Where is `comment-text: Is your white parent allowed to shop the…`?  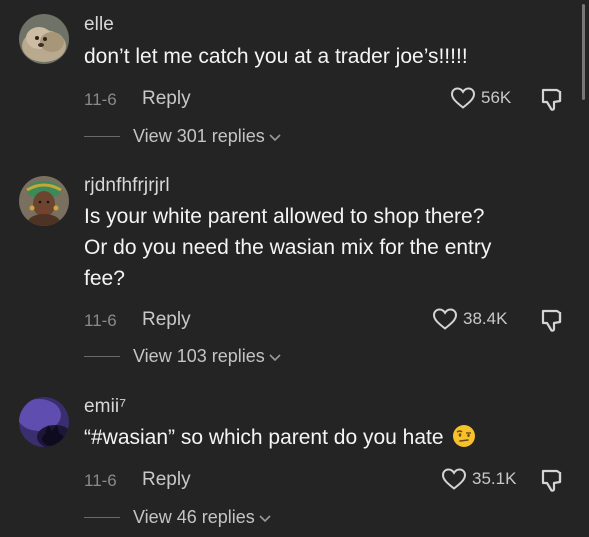
comment-text: Is your white parent allowed to shop the… is located at coordinates (319, 247).